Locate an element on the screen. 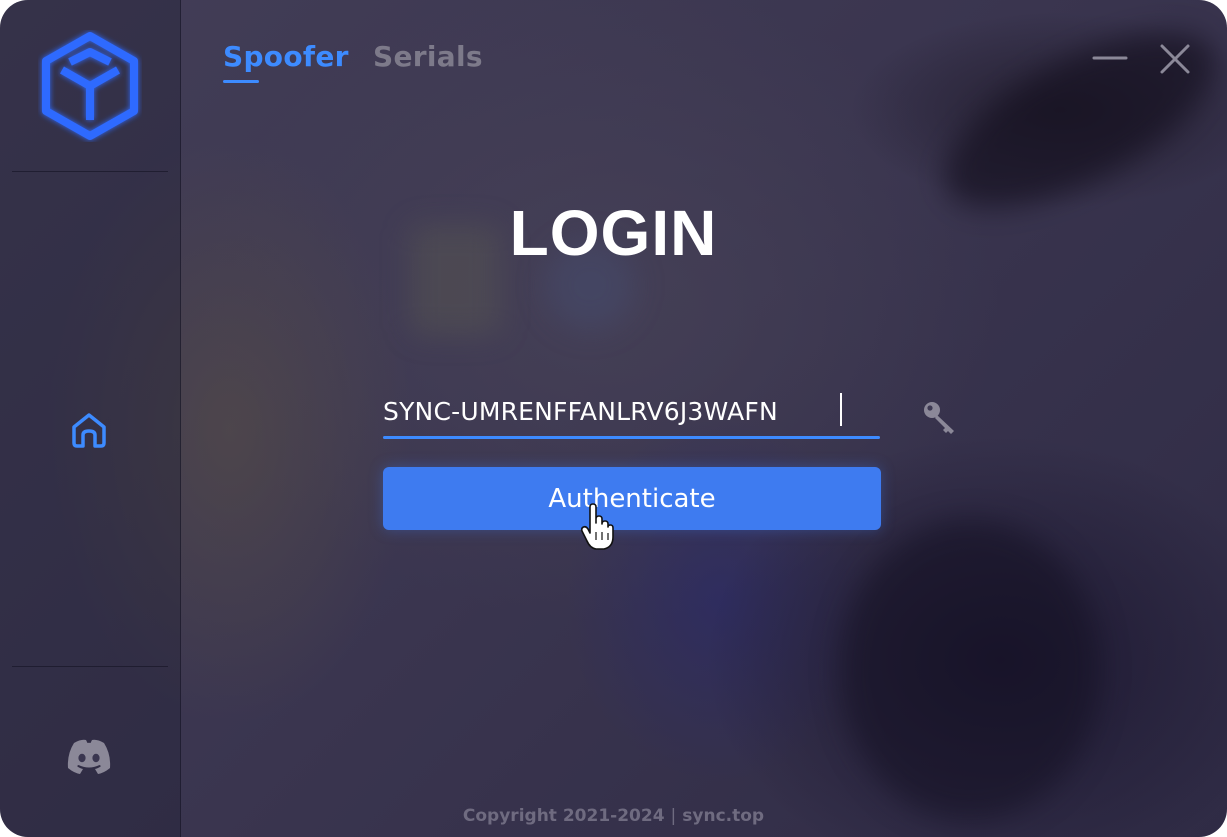 This screenshot has width=1227, height=837. input-underline is located at coordinates (631, 437).